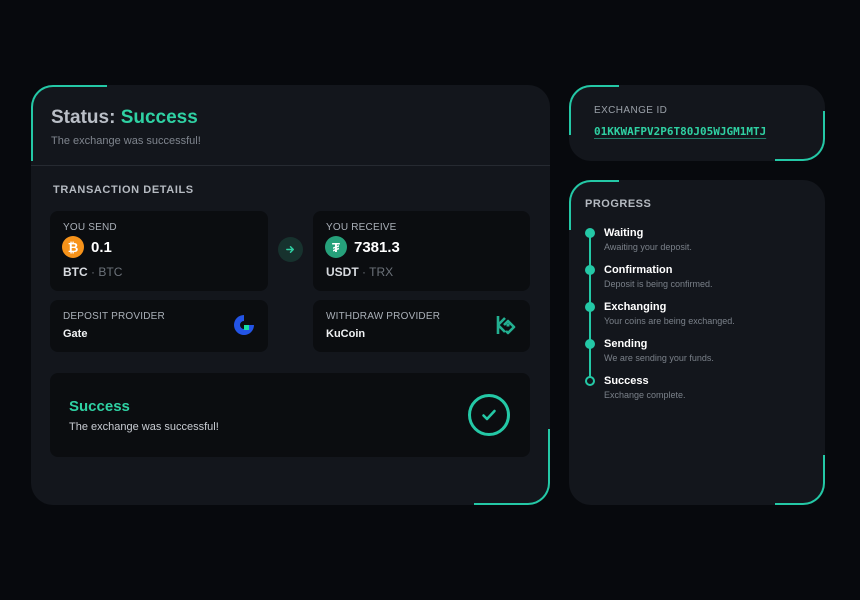  What do you see at coordinates (114, 316) in the screenshot?
I see `deposit-provider-label: DEPOSIT PROVIDER` at bounding box center [114, 316].